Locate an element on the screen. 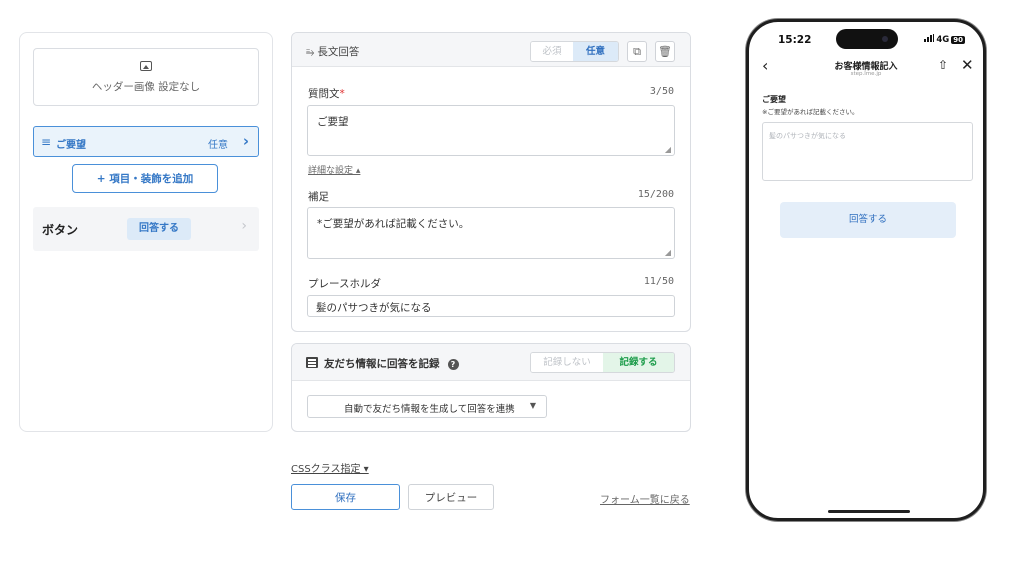 Image resolution: width=1024 pixels, height=576 pixels. css-class-link-text: CSSクラス指定 is located at coordinates (326, 469).